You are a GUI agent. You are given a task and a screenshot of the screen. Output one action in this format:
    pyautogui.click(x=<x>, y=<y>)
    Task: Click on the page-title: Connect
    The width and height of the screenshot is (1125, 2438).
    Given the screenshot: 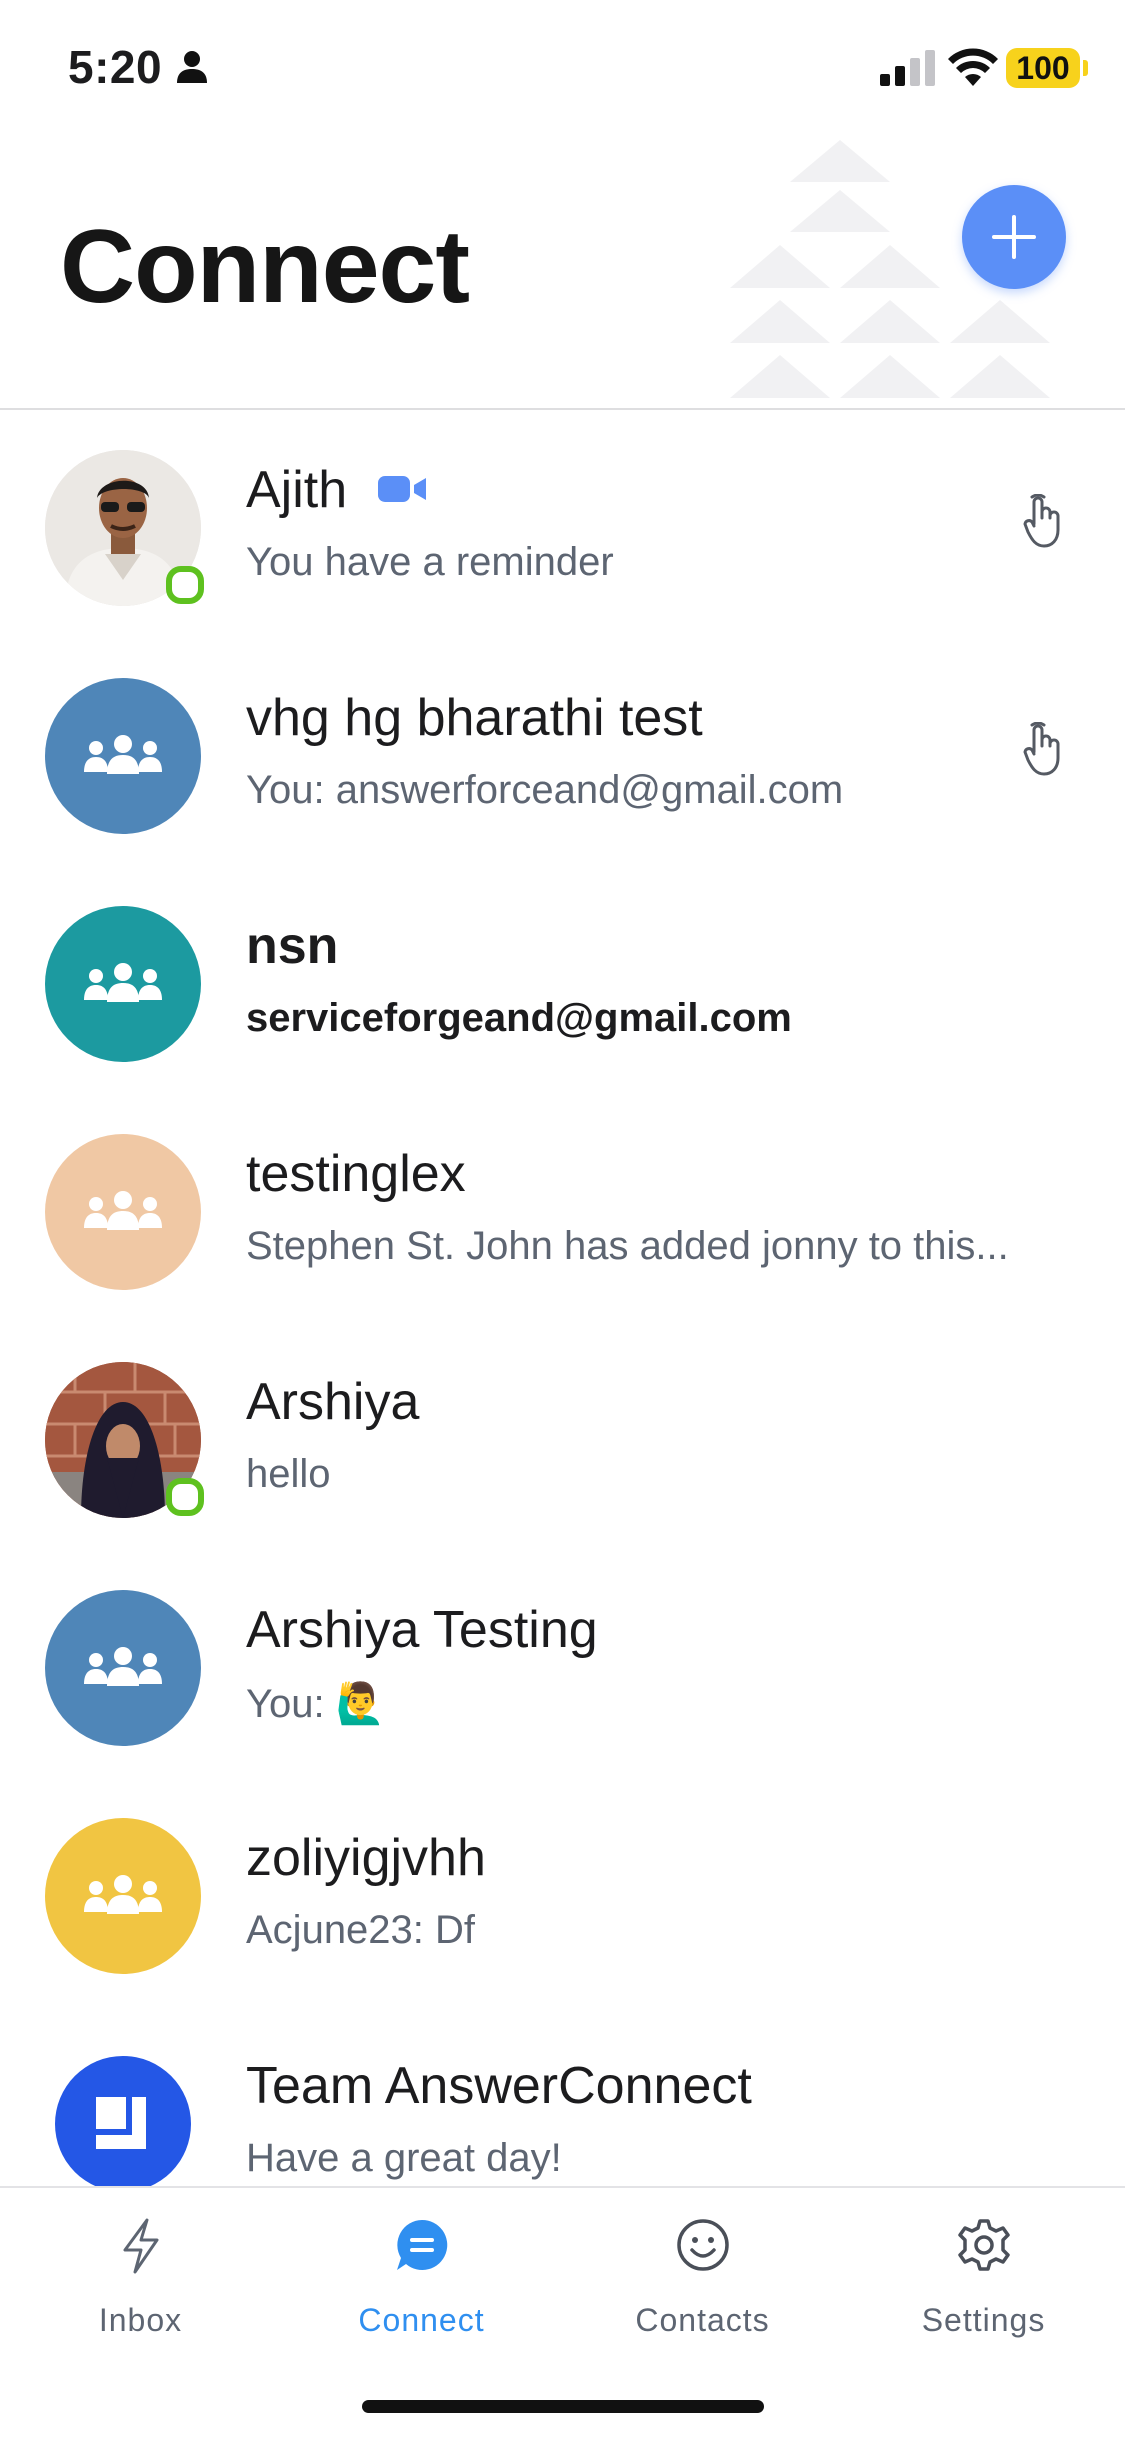 What is the action you would take?
    pyautogui.click(x=265, y=267)
    